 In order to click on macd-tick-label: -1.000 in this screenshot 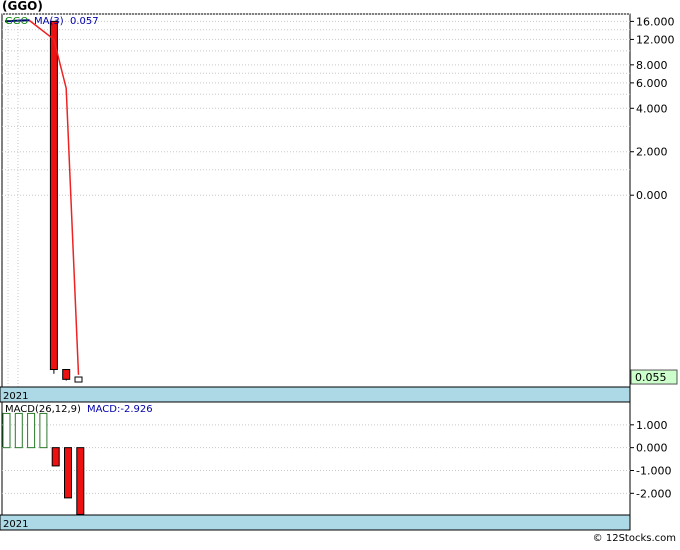, I will do `click(653, 470)`.